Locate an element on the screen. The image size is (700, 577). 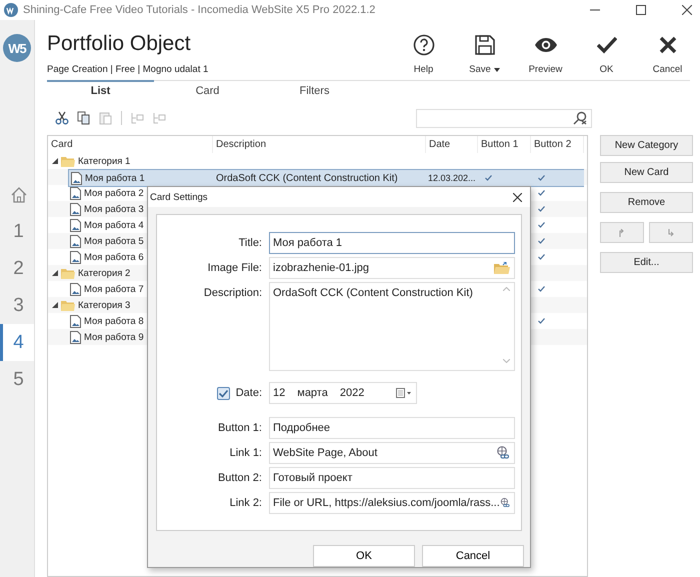
card-name: Моя работа 7 is located at coordinates (114, 289).